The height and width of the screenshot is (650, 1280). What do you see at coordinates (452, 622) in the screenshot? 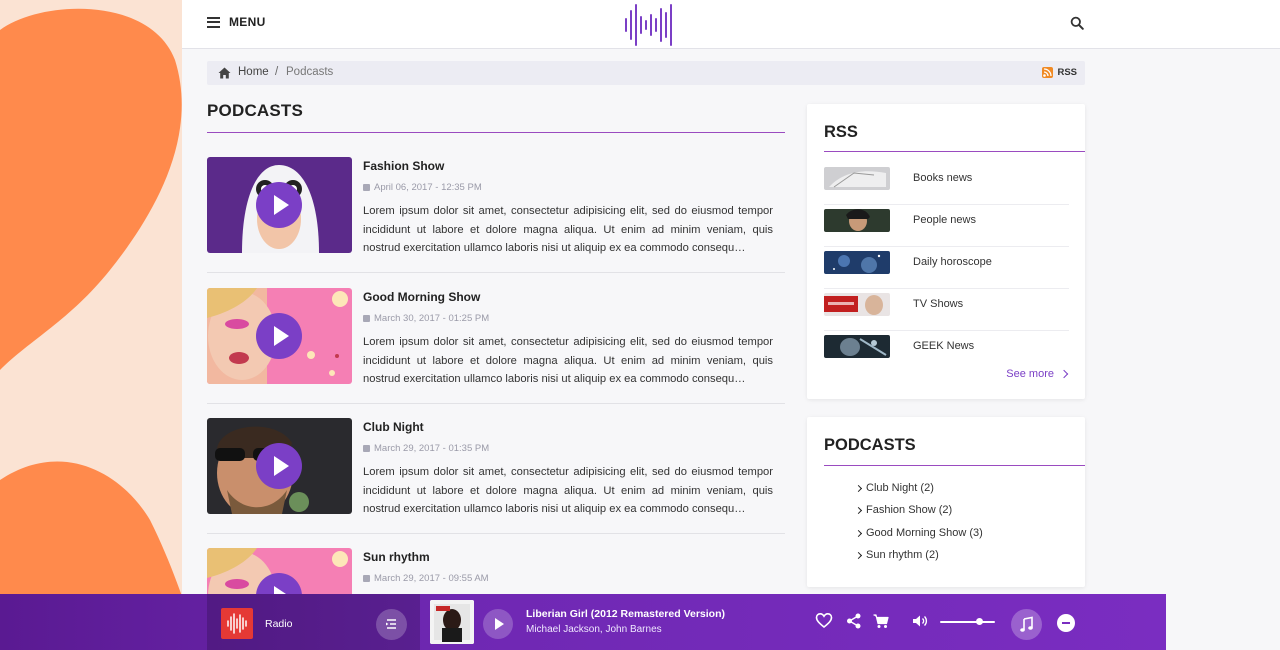
I see `album-cover` at bounding box center [452, 622].